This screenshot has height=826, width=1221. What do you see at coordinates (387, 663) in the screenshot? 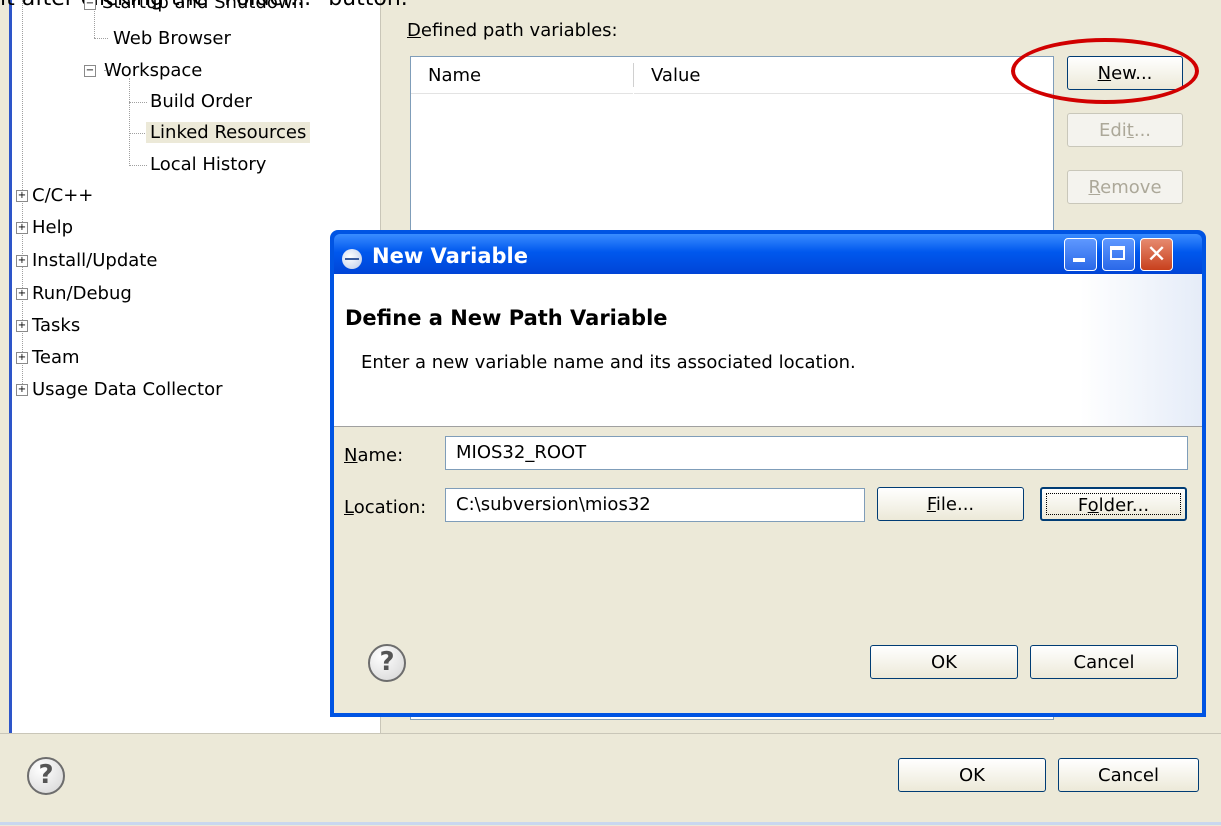
I see `dialog-help-icon: ?` at bounding box center [387, 663].